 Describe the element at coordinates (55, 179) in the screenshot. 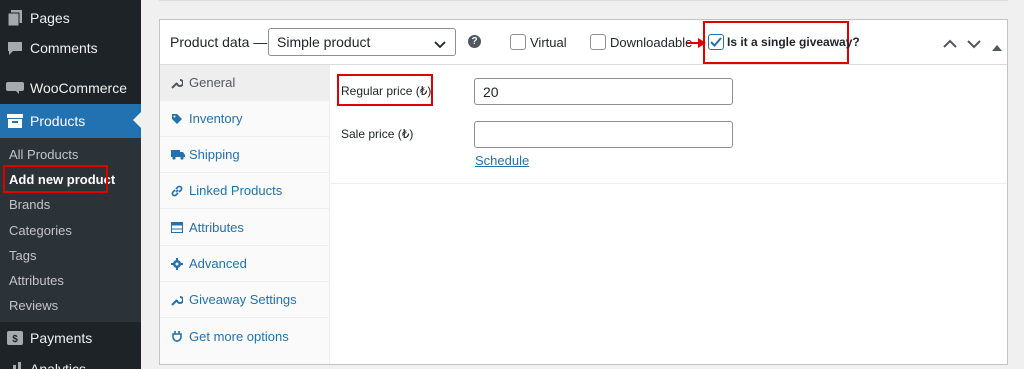

I see `highlight-add-new-product` at that location.